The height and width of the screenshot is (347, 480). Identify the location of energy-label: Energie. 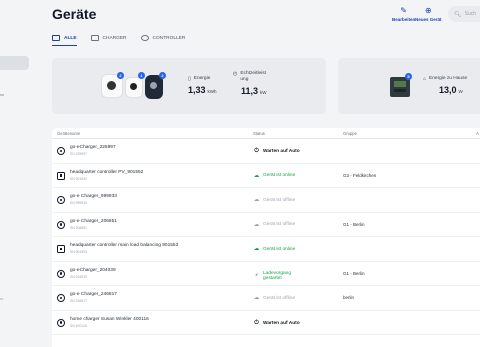
(202, 78).